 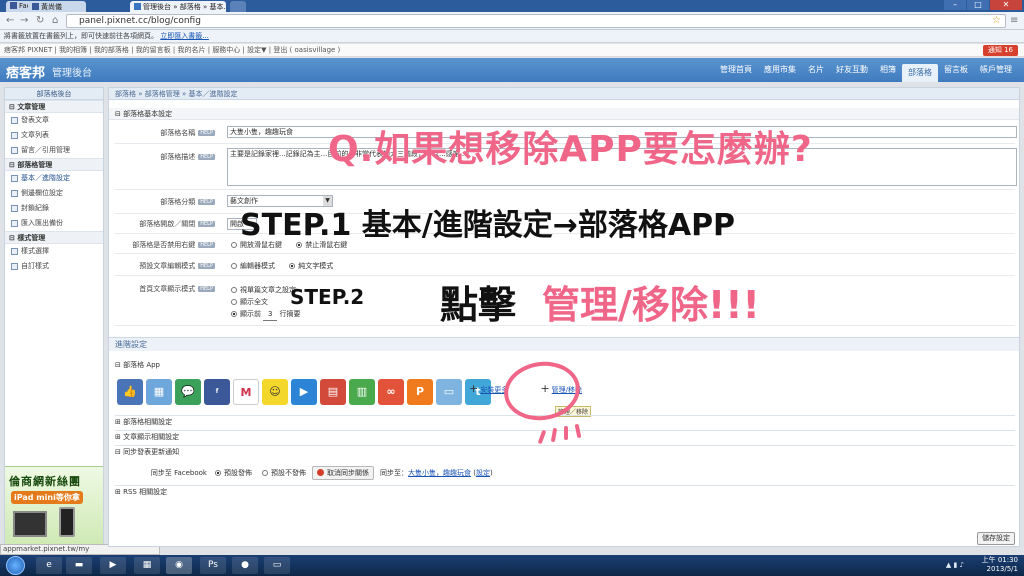 What do you see at coordinates (736, 70) in the screenshot?
I see `nav-admin-home: 管理首頁` at bounding box center [736, 70].